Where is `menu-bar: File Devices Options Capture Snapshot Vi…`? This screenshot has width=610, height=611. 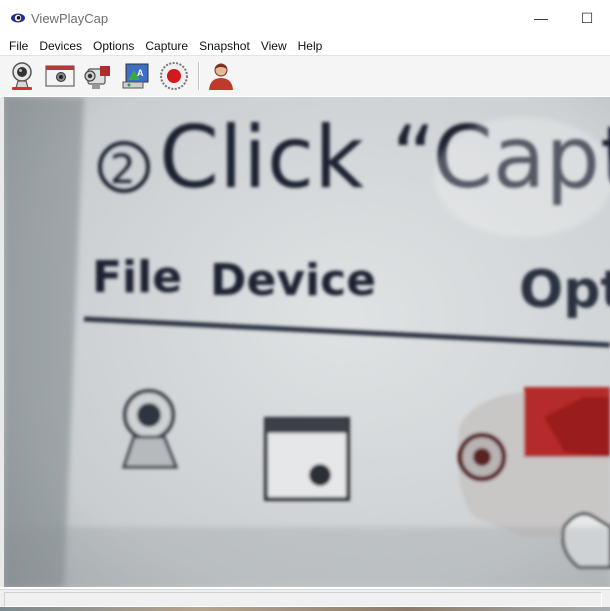 menu-bar: File Devices Options Capture Snapshot Vi… is located at coordinates (305, 46).